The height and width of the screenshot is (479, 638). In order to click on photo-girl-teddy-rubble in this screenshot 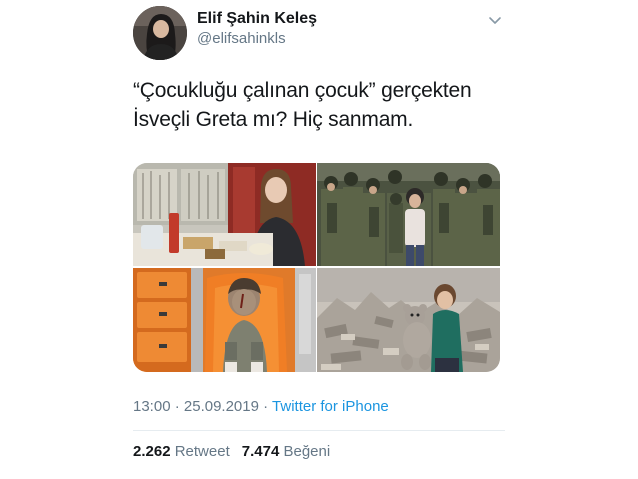, I will do `click(408, 320)`.